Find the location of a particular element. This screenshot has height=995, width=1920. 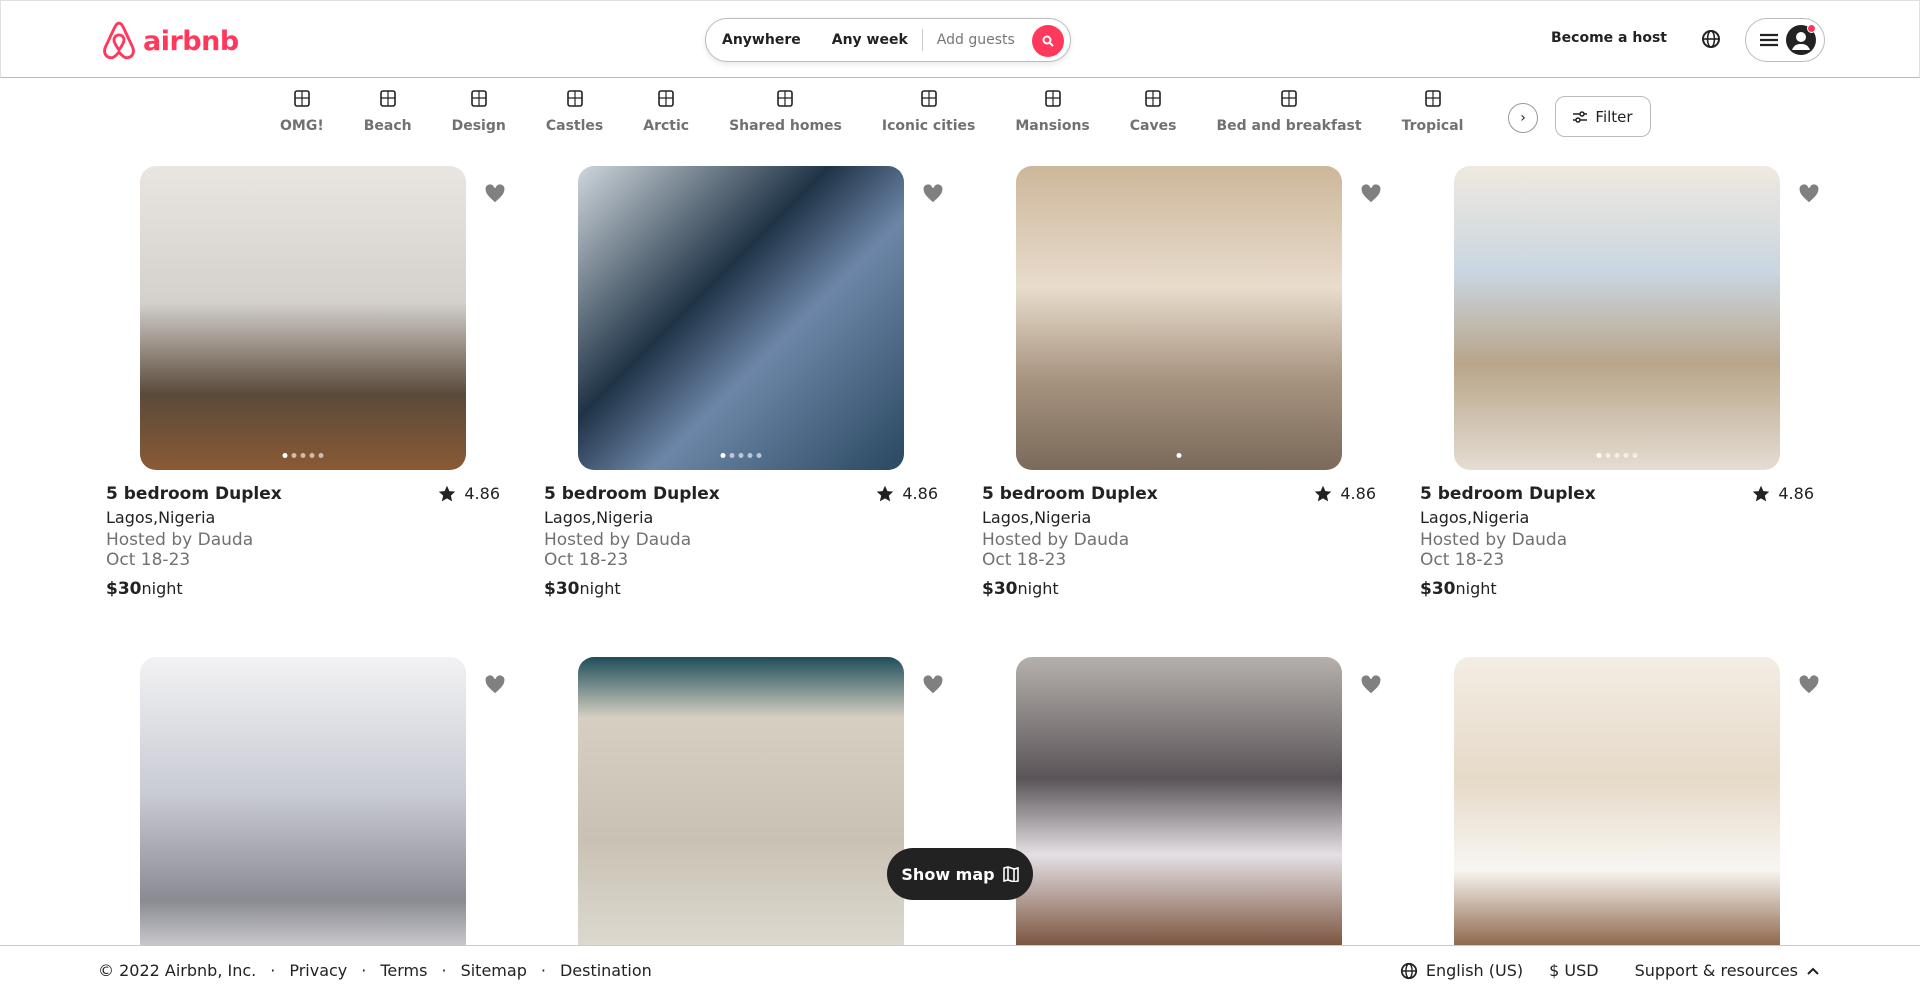

category-caves: Caves is located at coordinates (1153, 110).